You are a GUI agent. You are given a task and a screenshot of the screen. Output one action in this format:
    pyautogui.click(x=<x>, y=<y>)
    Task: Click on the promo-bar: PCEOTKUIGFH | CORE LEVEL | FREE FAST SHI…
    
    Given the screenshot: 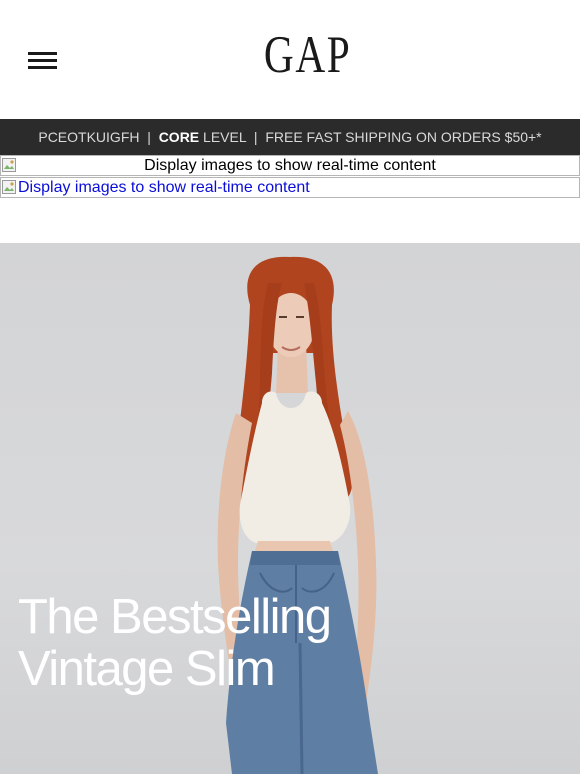 What is the action you would take?
    pyautogui.click(x=290, y=137)
    